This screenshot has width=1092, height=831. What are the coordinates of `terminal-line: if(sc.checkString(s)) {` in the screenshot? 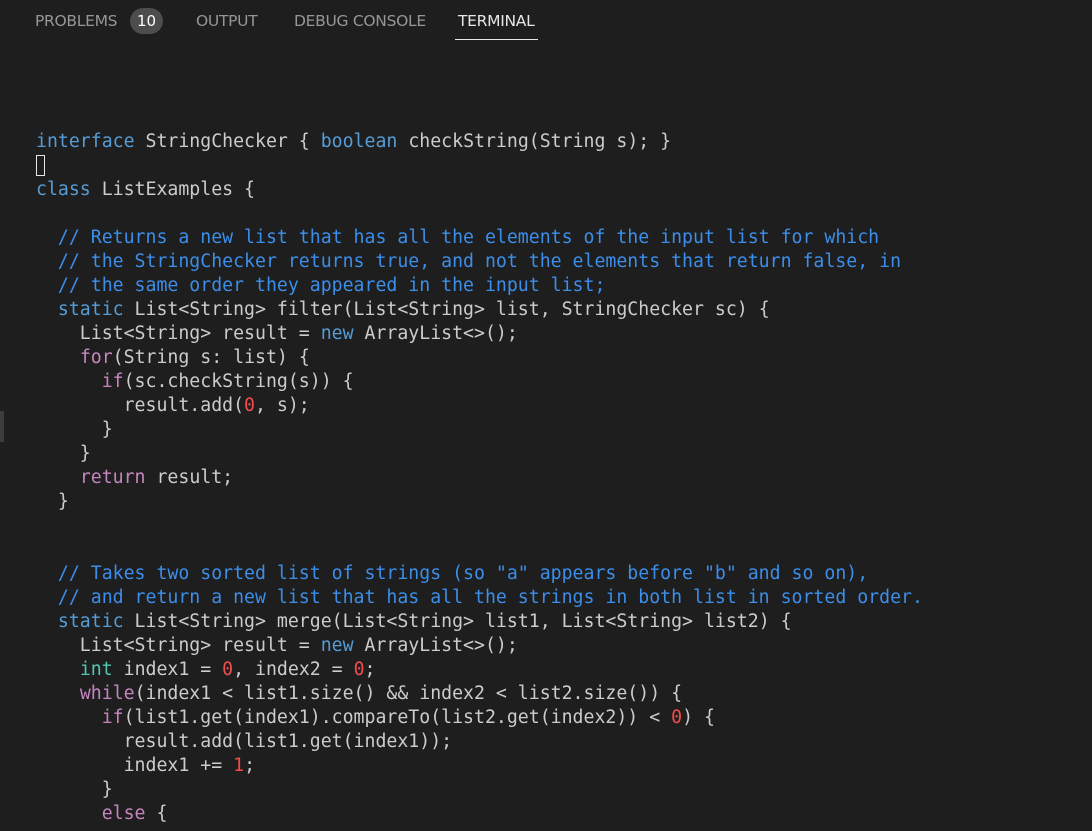 It's located at (479, 382).